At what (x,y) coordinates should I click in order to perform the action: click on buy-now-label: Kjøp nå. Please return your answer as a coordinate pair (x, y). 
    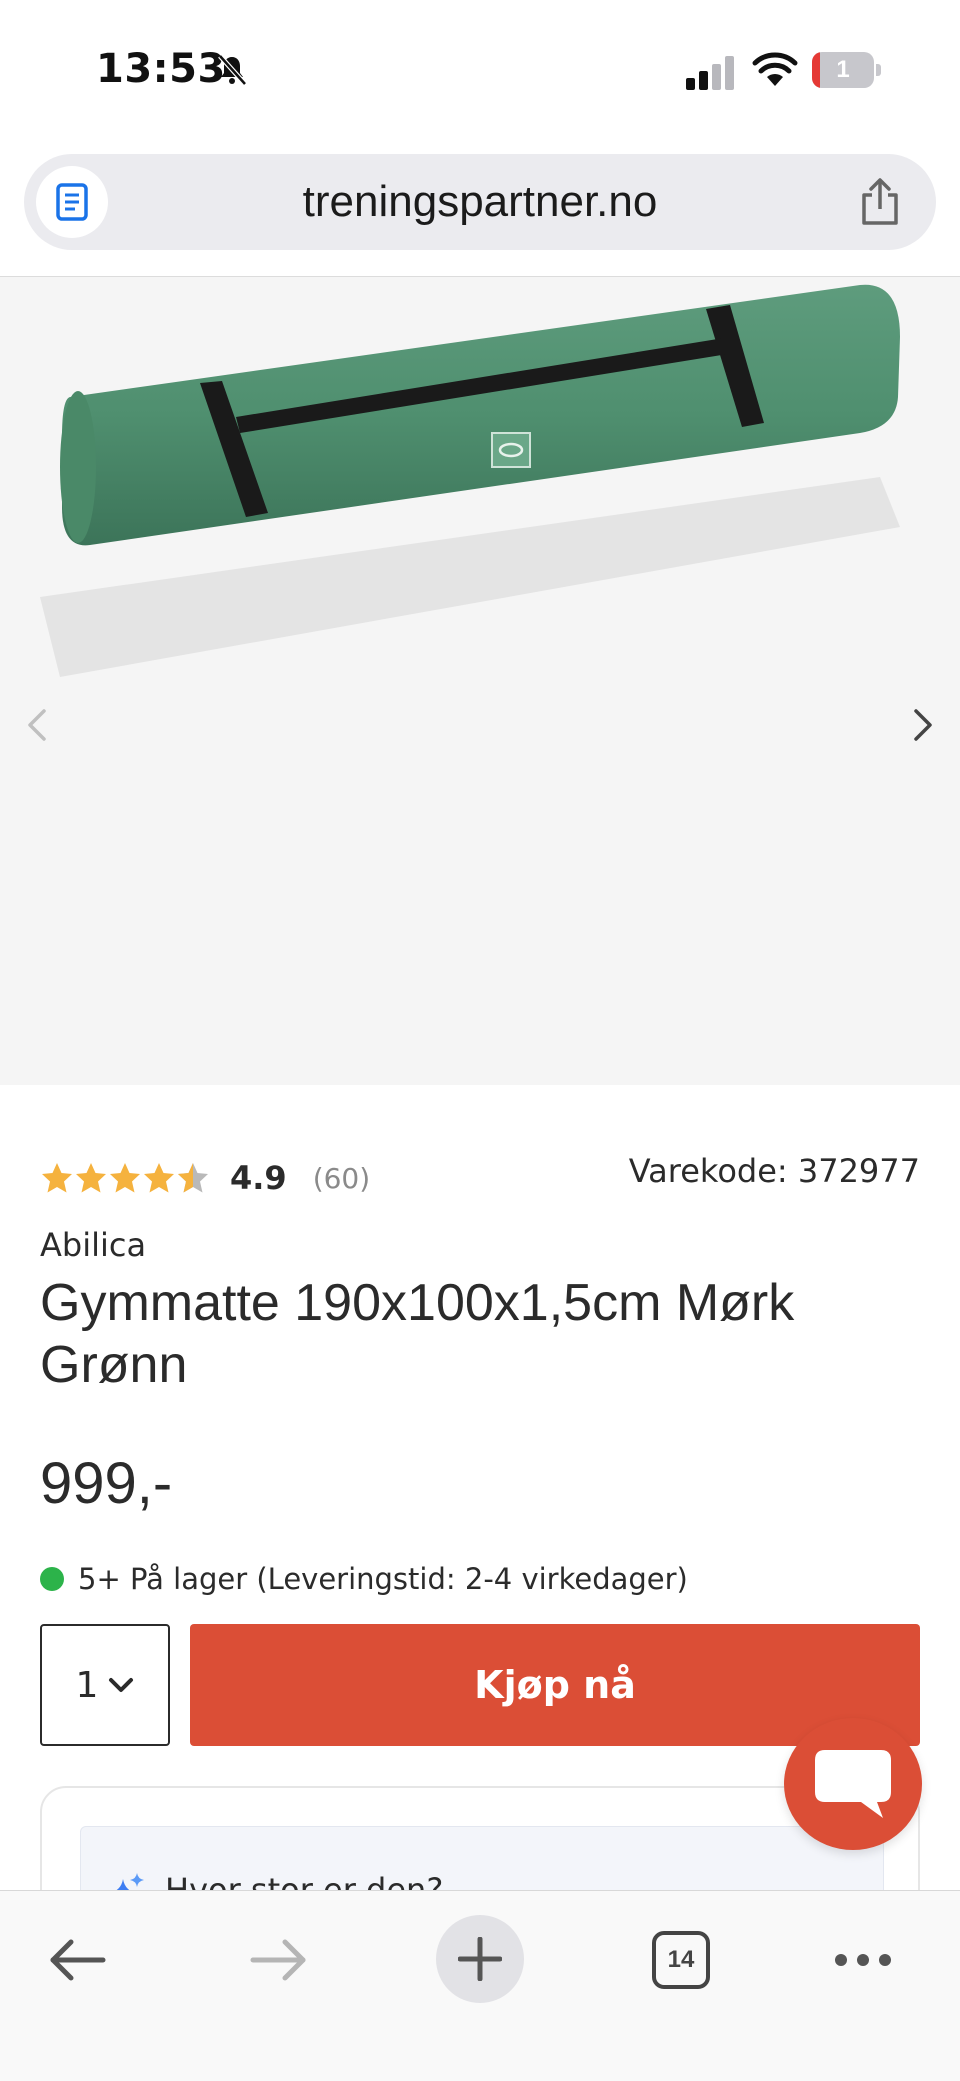
    Looking at the image, I should click on (555, 1685).